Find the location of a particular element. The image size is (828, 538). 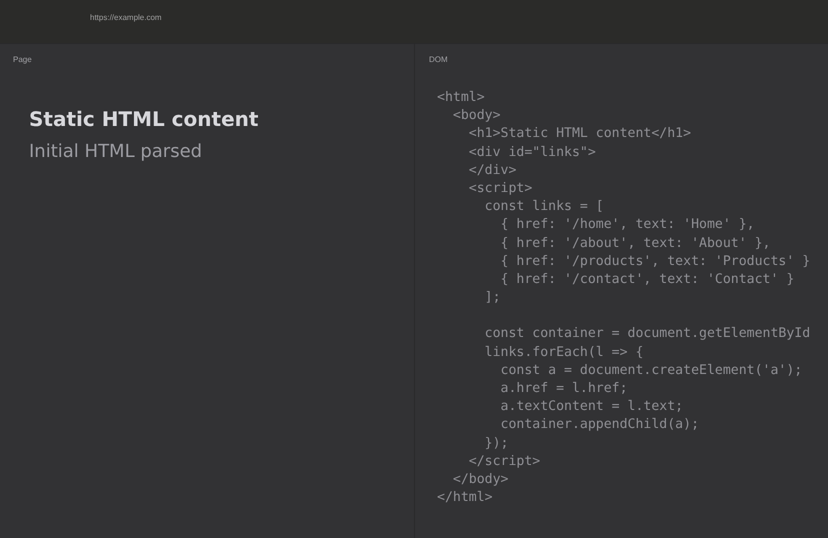

code-line: <body> is located at coordinates (476, 116).